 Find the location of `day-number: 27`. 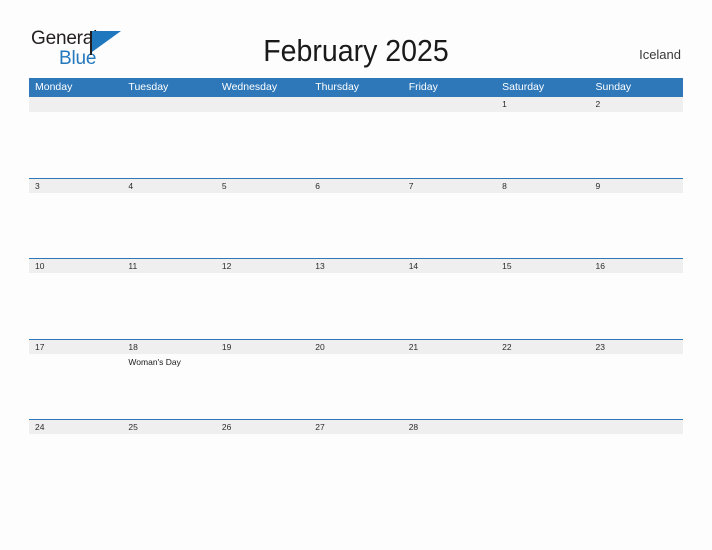

day-number: 27 is located at coordinates (355, 427).